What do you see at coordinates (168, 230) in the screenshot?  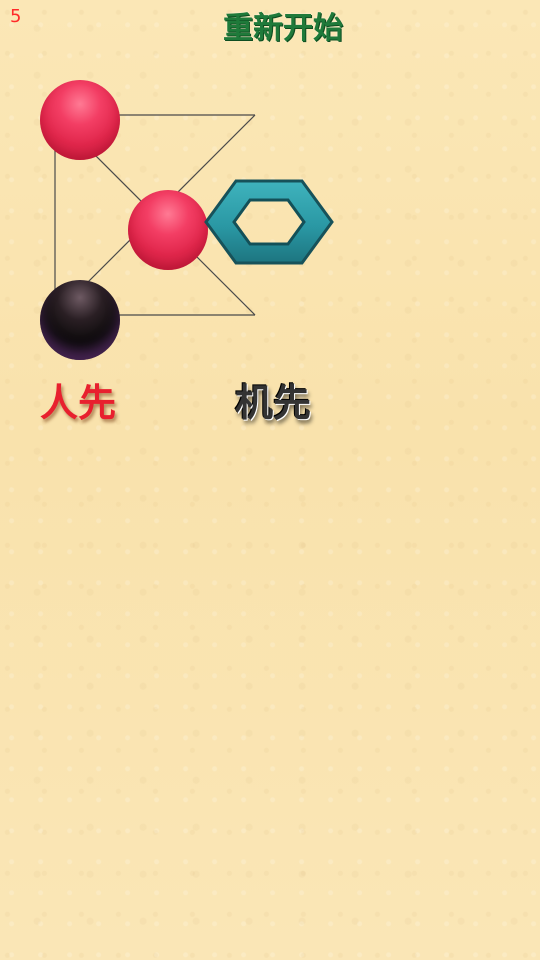 I see `red-piece-center` at bounding box center [168, 230].